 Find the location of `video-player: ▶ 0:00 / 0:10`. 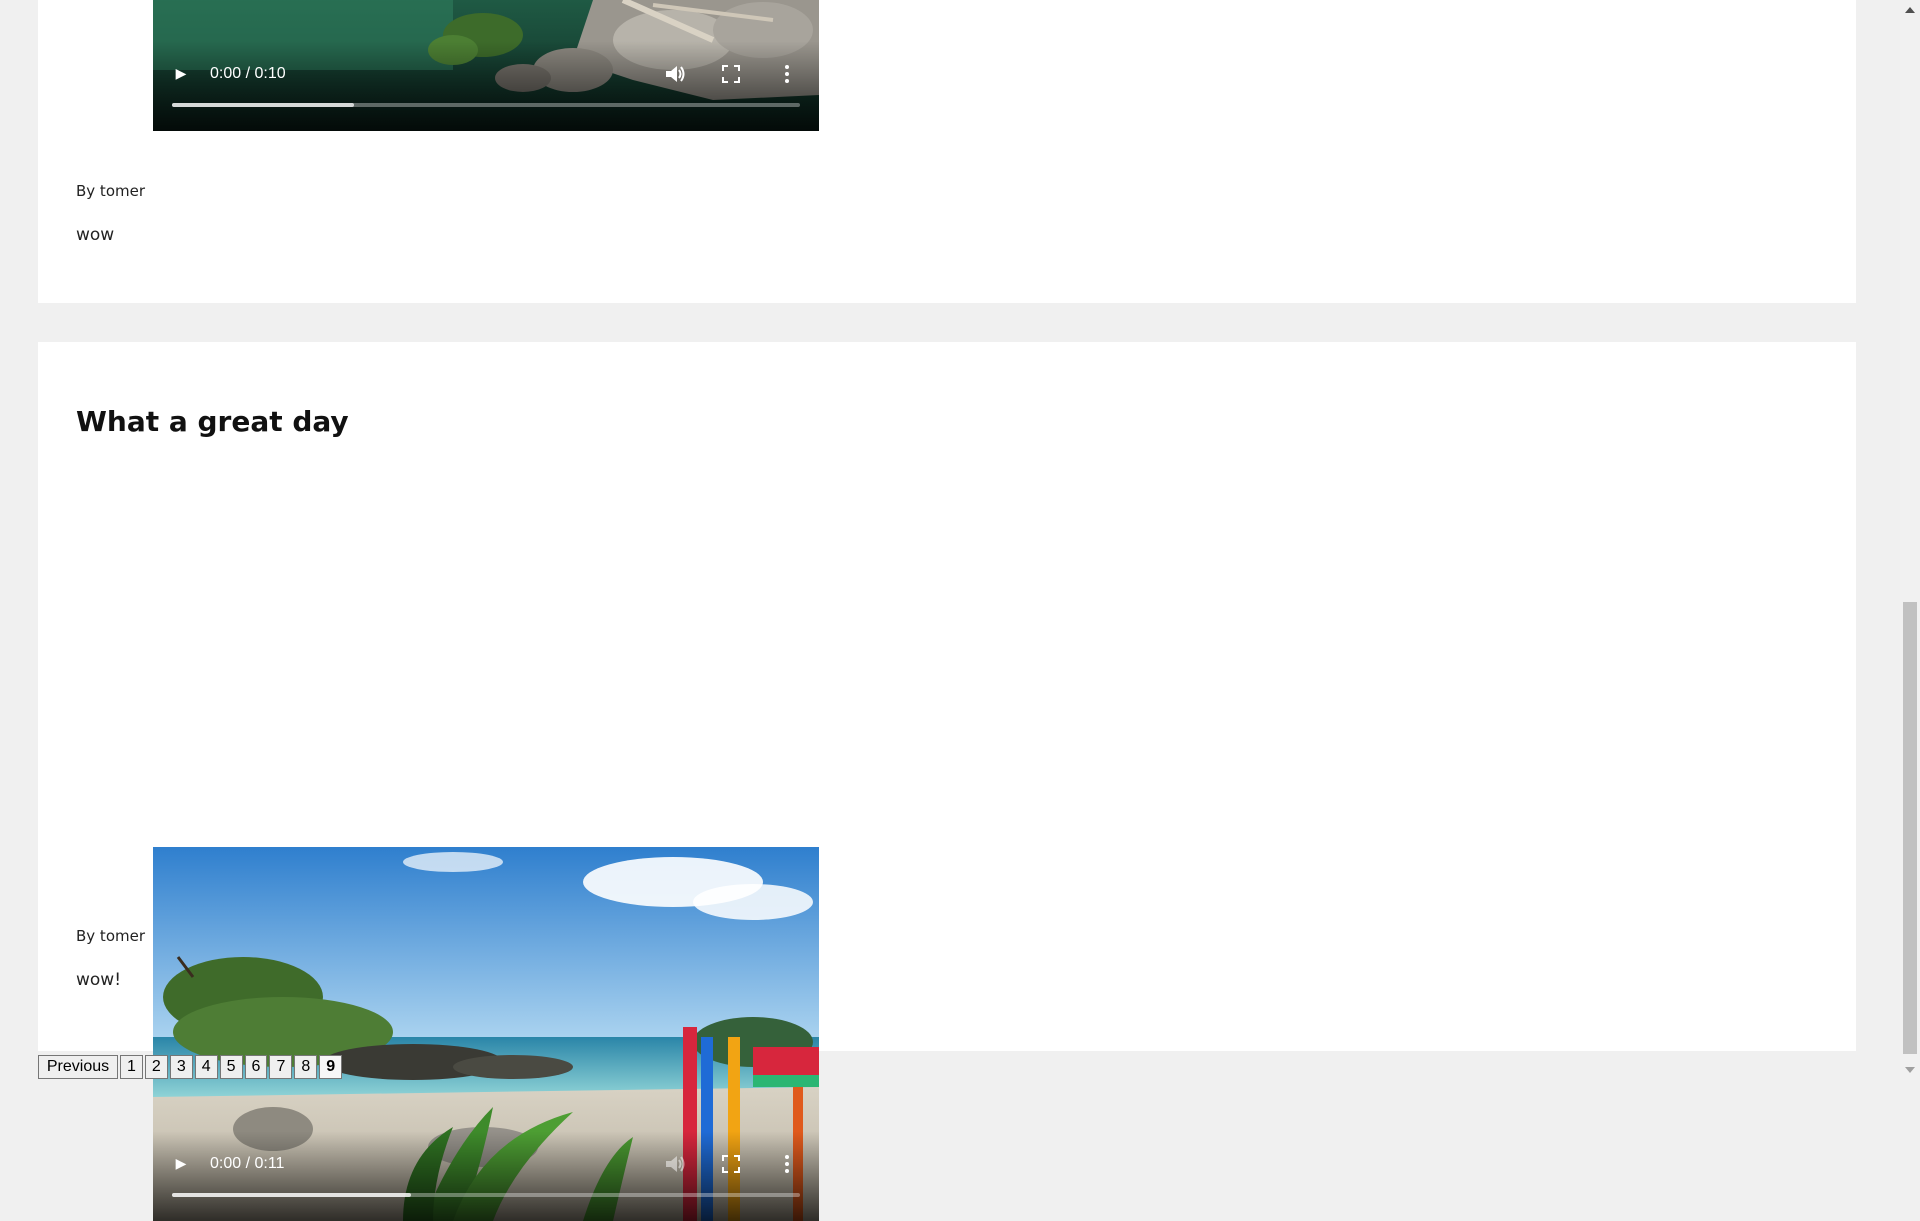

video-player: ▶ 0:00 / 0:10 is located at coordinates (486, 65).